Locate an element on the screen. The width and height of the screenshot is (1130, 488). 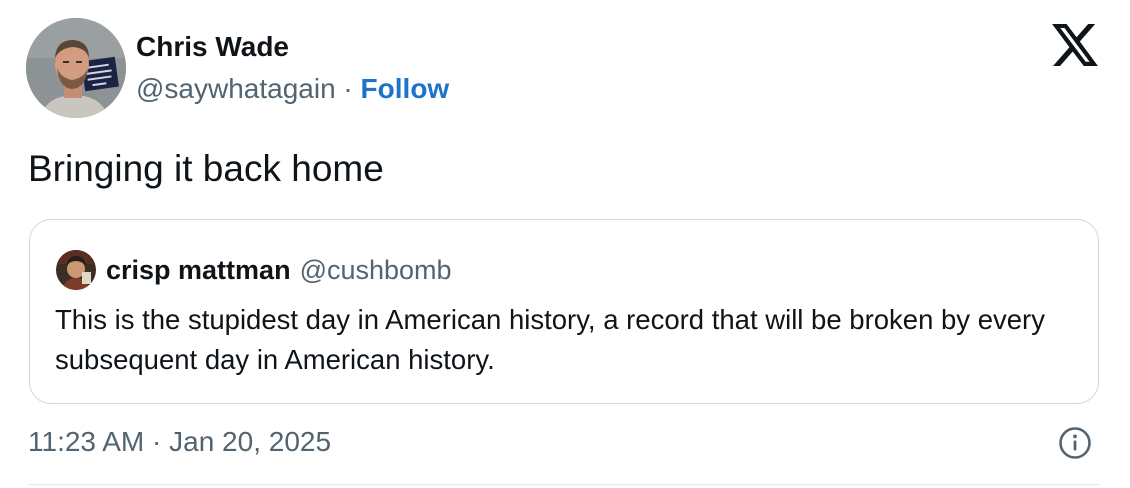
x-logo-icon is located at coordinates (1075, 45).